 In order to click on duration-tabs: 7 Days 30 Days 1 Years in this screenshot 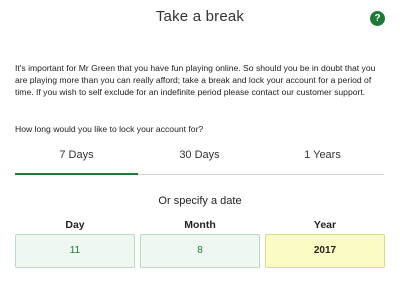, I will do `click(199, 156)`.